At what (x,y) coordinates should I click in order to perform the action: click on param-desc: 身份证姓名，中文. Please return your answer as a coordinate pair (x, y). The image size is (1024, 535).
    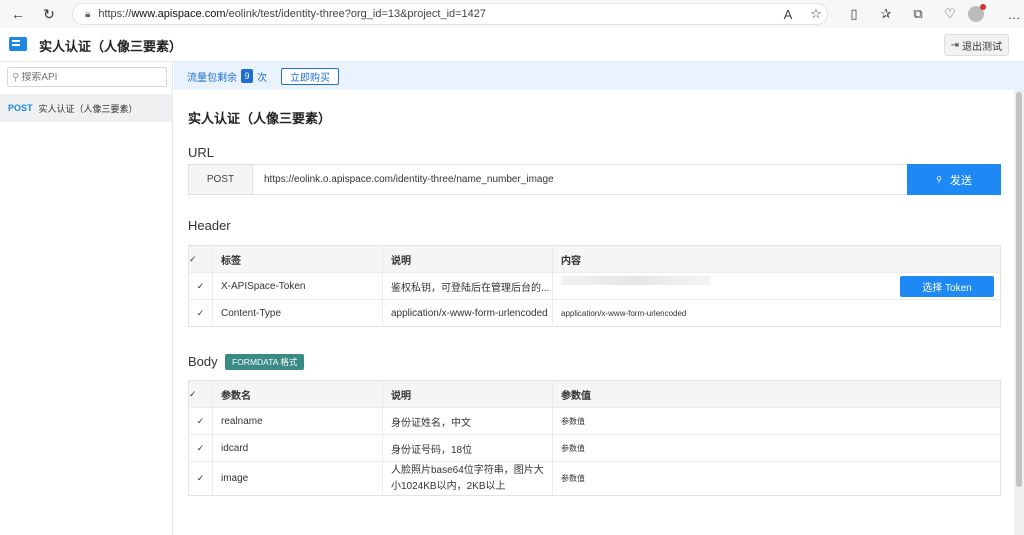
    Looking at the image, I should click on (467, 421).